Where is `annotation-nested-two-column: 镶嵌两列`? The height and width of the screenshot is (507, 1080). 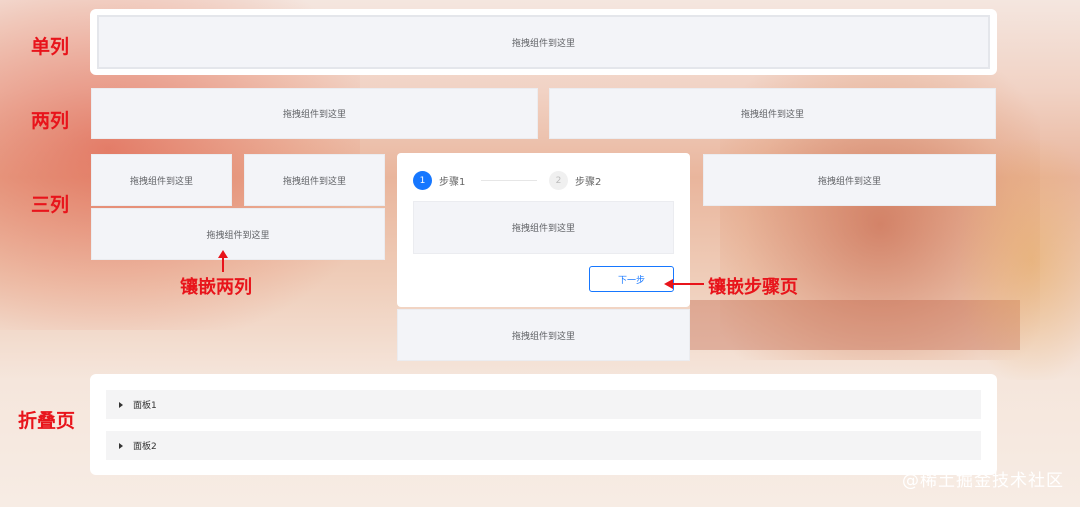
annotation-nested-two-column: 镶嵌两列 is located at coordinates (216, 287).